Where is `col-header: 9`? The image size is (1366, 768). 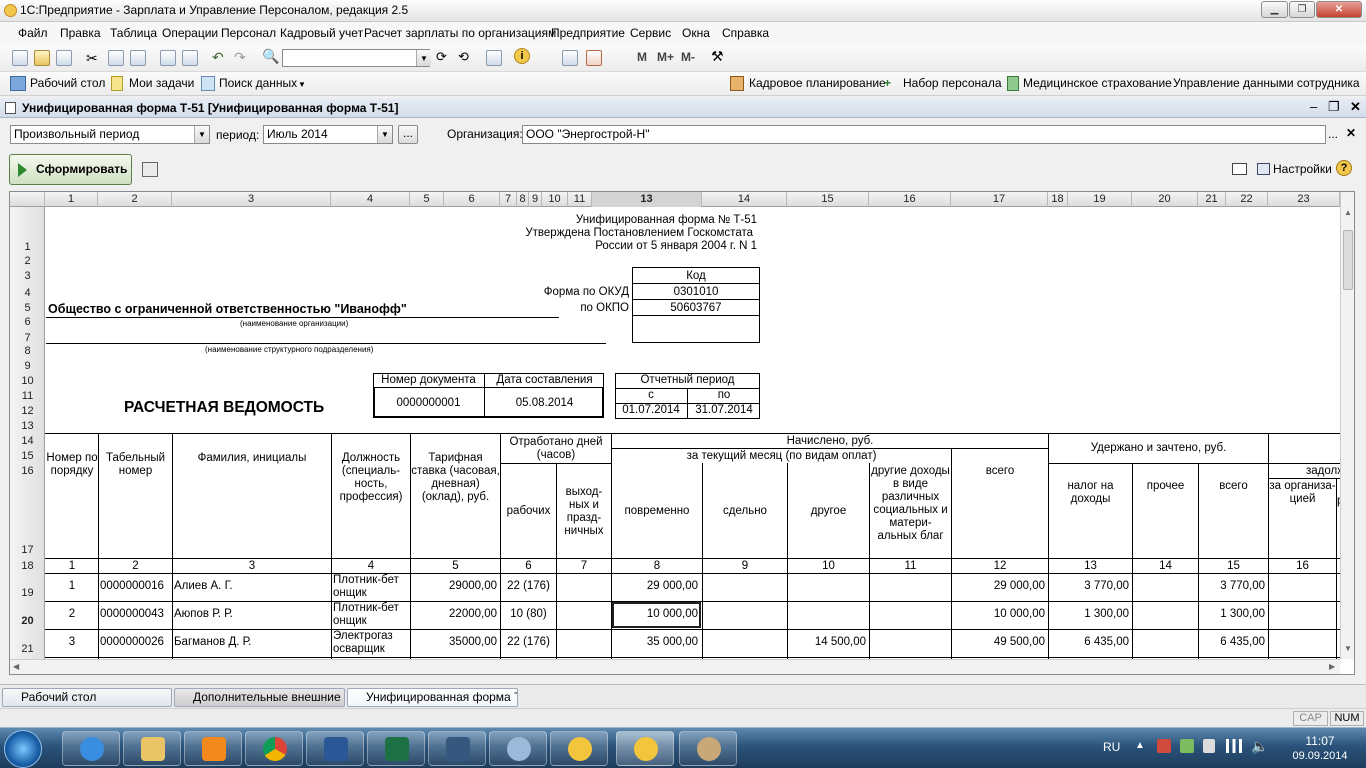 col-header: 9 is located at coordinates (535, 199).